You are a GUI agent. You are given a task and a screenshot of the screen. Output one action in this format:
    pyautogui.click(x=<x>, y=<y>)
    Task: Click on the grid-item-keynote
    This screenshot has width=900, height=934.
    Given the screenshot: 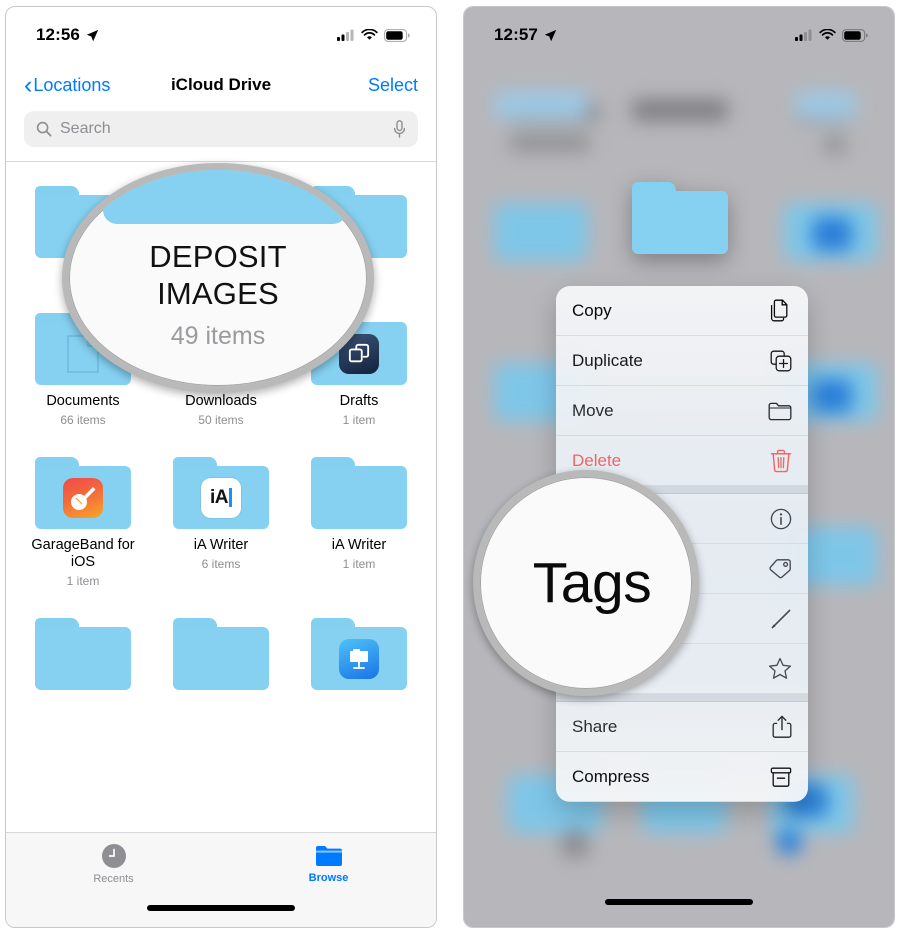 What is the action you would take?
    pyautogui.click(x=359, y=660)
    